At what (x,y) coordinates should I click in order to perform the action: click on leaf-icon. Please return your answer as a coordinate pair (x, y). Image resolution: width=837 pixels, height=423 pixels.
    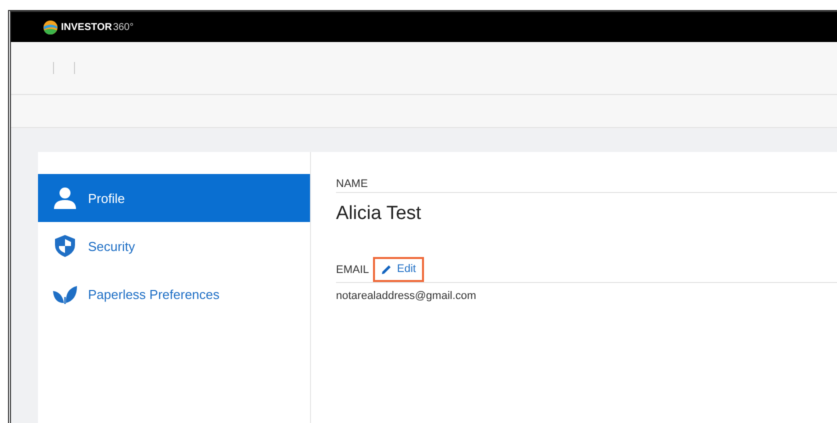
    Looking at the image, I should click on (65, 294).